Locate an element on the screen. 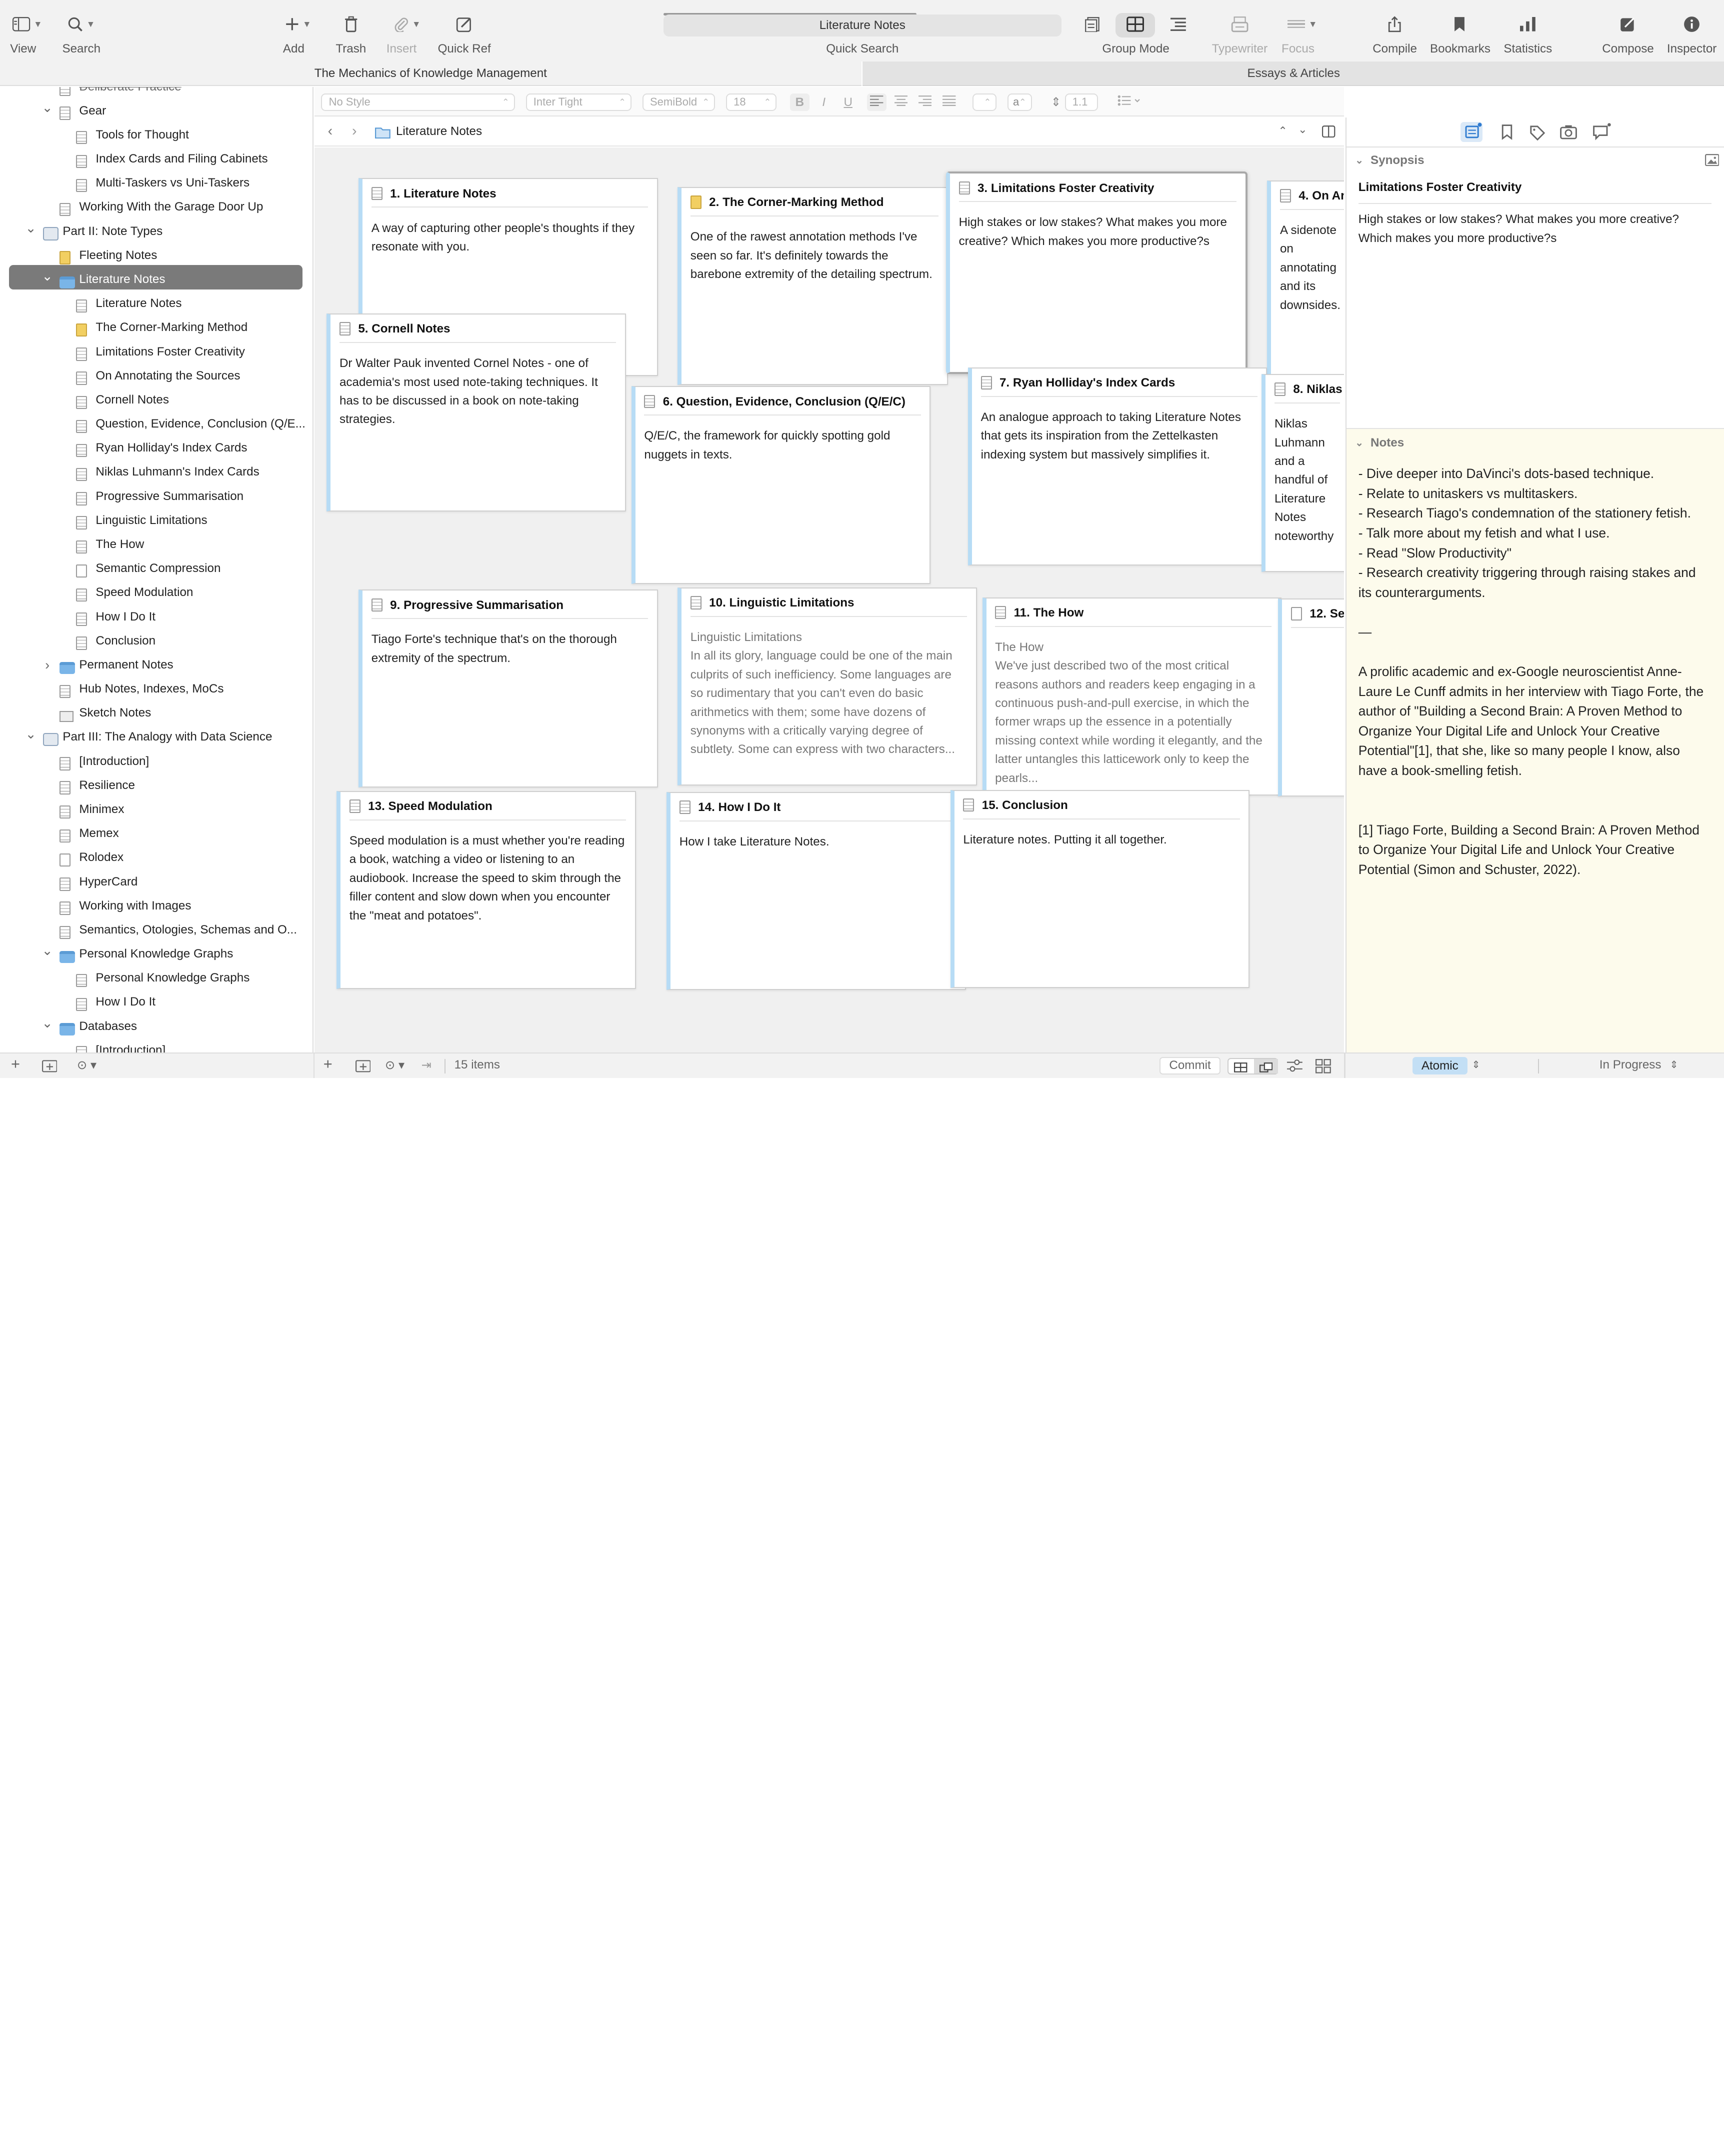 Image resolution: width=1724 pixels, height=2156 pixels. binder-item: ⌄ Personal Knowledge Graphs is located at coordinates (156, 954).